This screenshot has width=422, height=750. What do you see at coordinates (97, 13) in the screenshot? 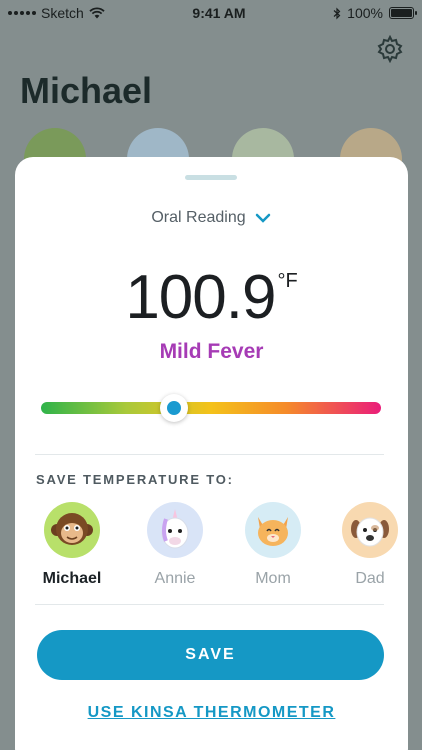
I see `wifi-icon` at bounding box center [97, 13].